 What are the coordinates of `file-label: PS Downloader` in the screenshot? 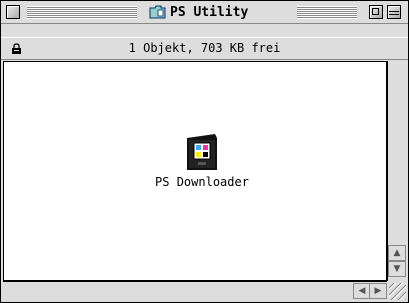 It's located at (202, 182).